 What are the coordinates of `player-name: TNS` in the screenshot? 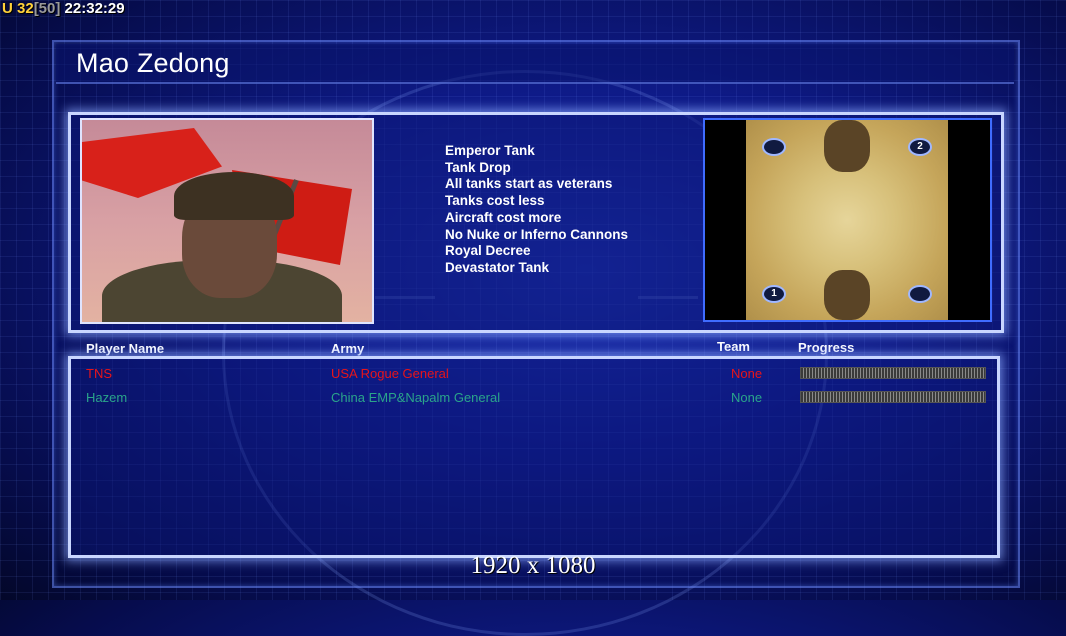 It's located at (99, 373).